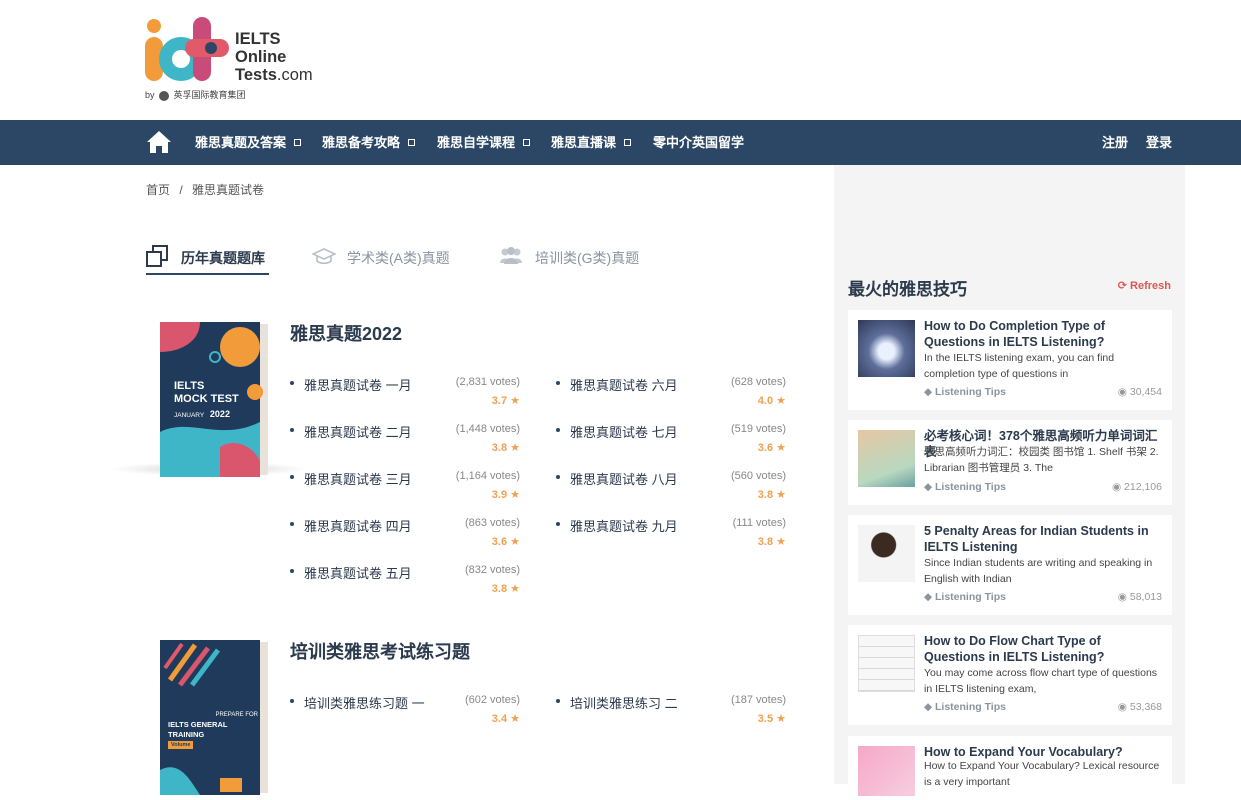 The width and height of the screenshot is (1241, 800). Describe the element at coordinates (405, 536) in the screenshot. I see `exam-item-apr: 雅思真题试卷 四月 (863 votes) 3.6 ★` at that location.